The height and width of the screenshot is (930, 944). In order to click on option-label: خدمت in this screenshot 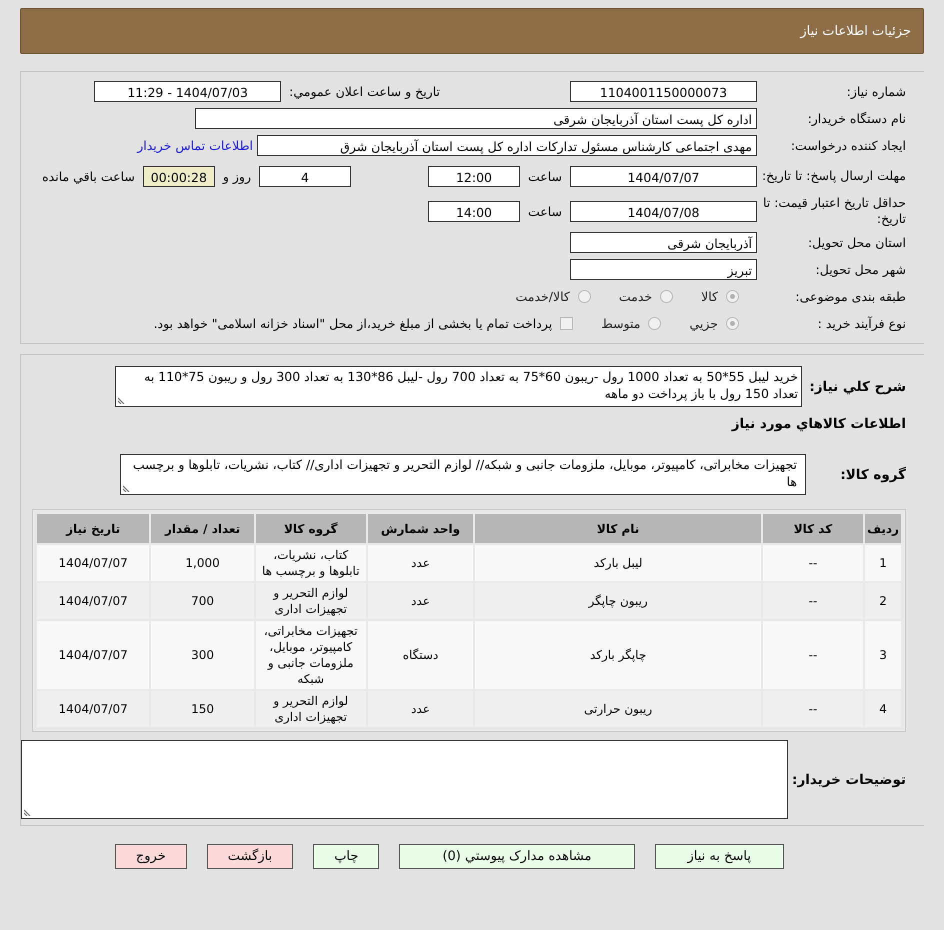, I will do `click(635, 296)`.